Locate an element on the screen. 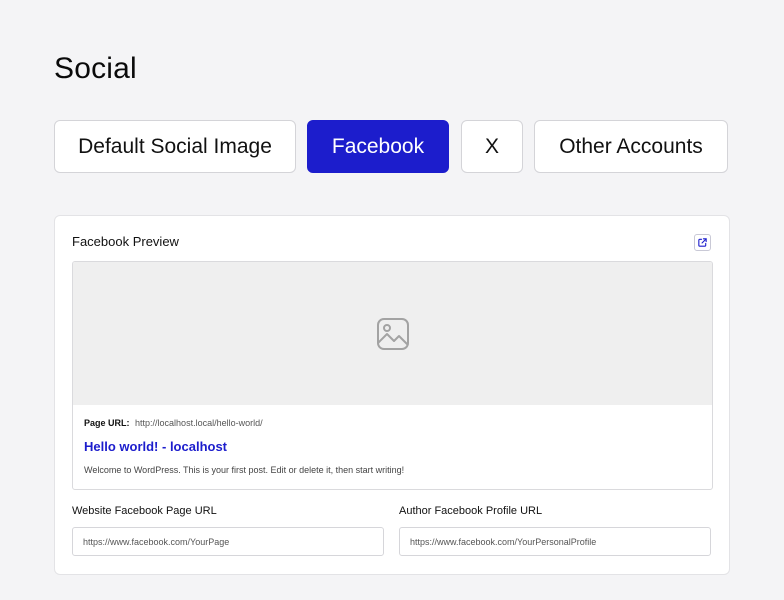 Image resolution: width=784 pixels, height=600 pixels. preview-title: Facebook Preview is located at coordinates (125, 241).